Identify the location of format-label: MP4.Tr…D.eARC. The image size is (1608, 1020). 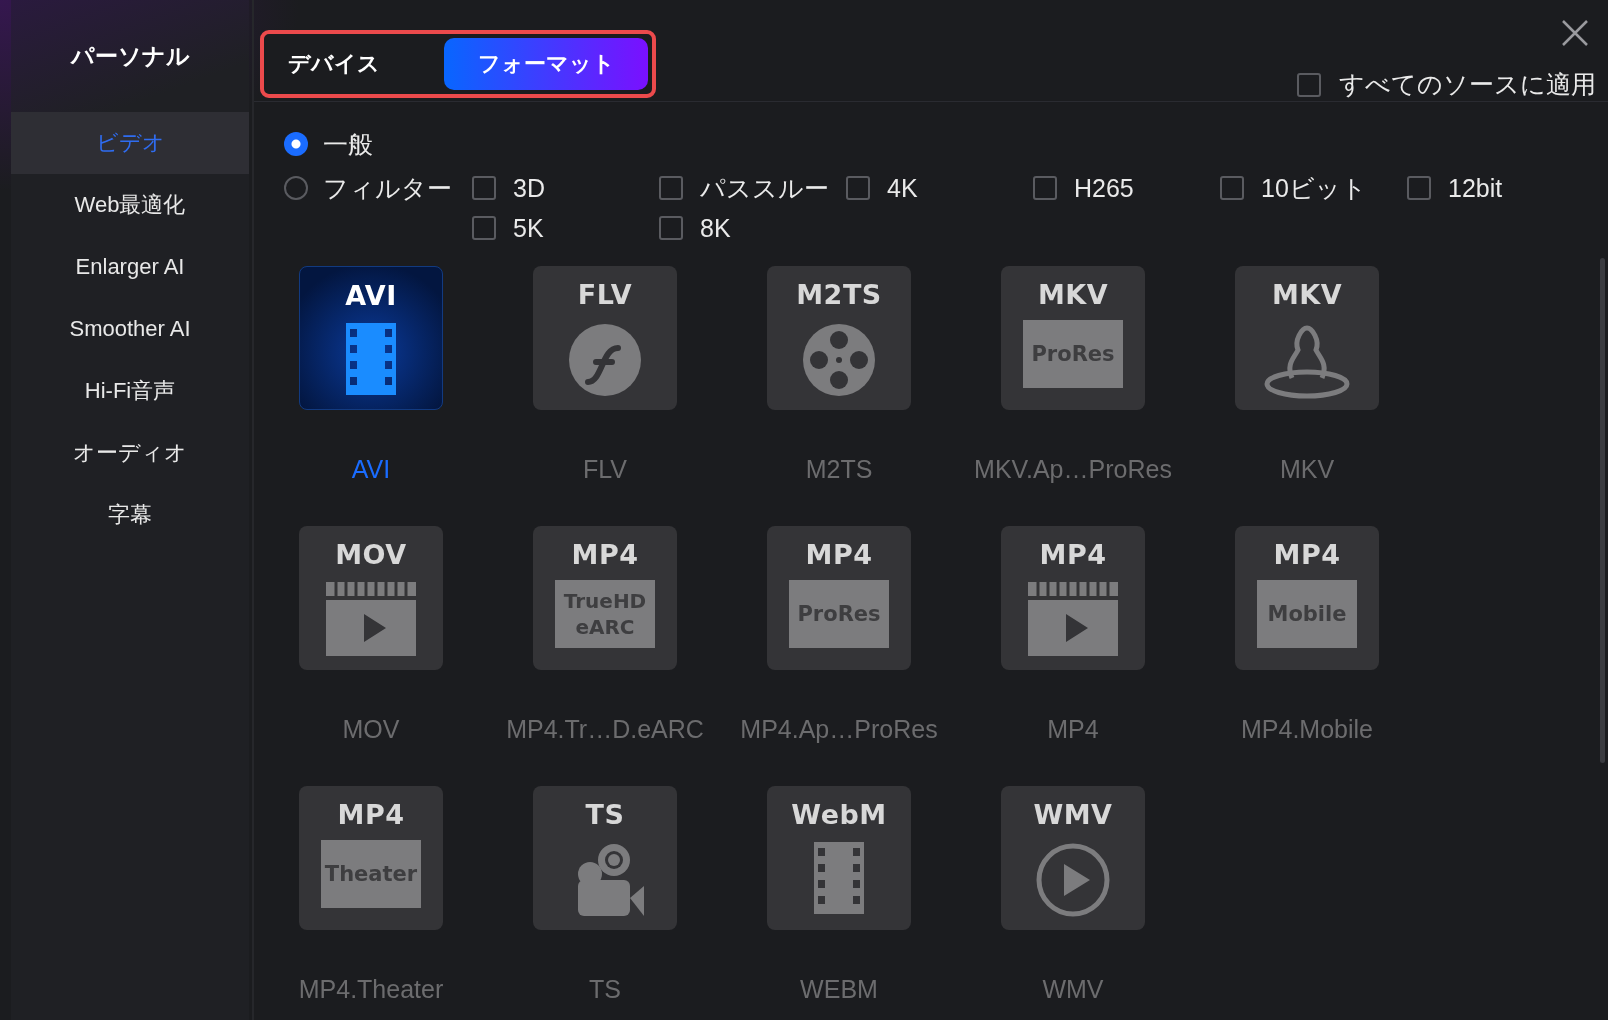
(605, 729).